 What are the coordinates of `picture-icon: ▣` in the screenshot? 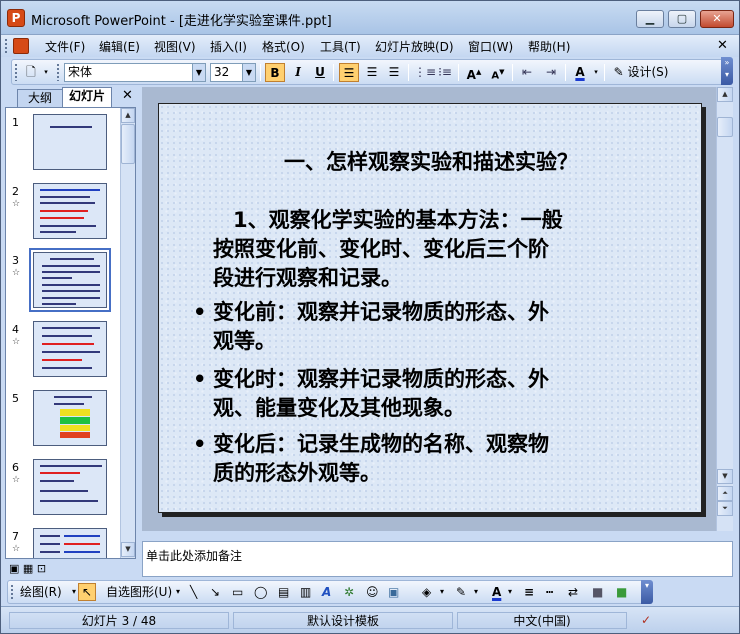 It's located at (393, 592).